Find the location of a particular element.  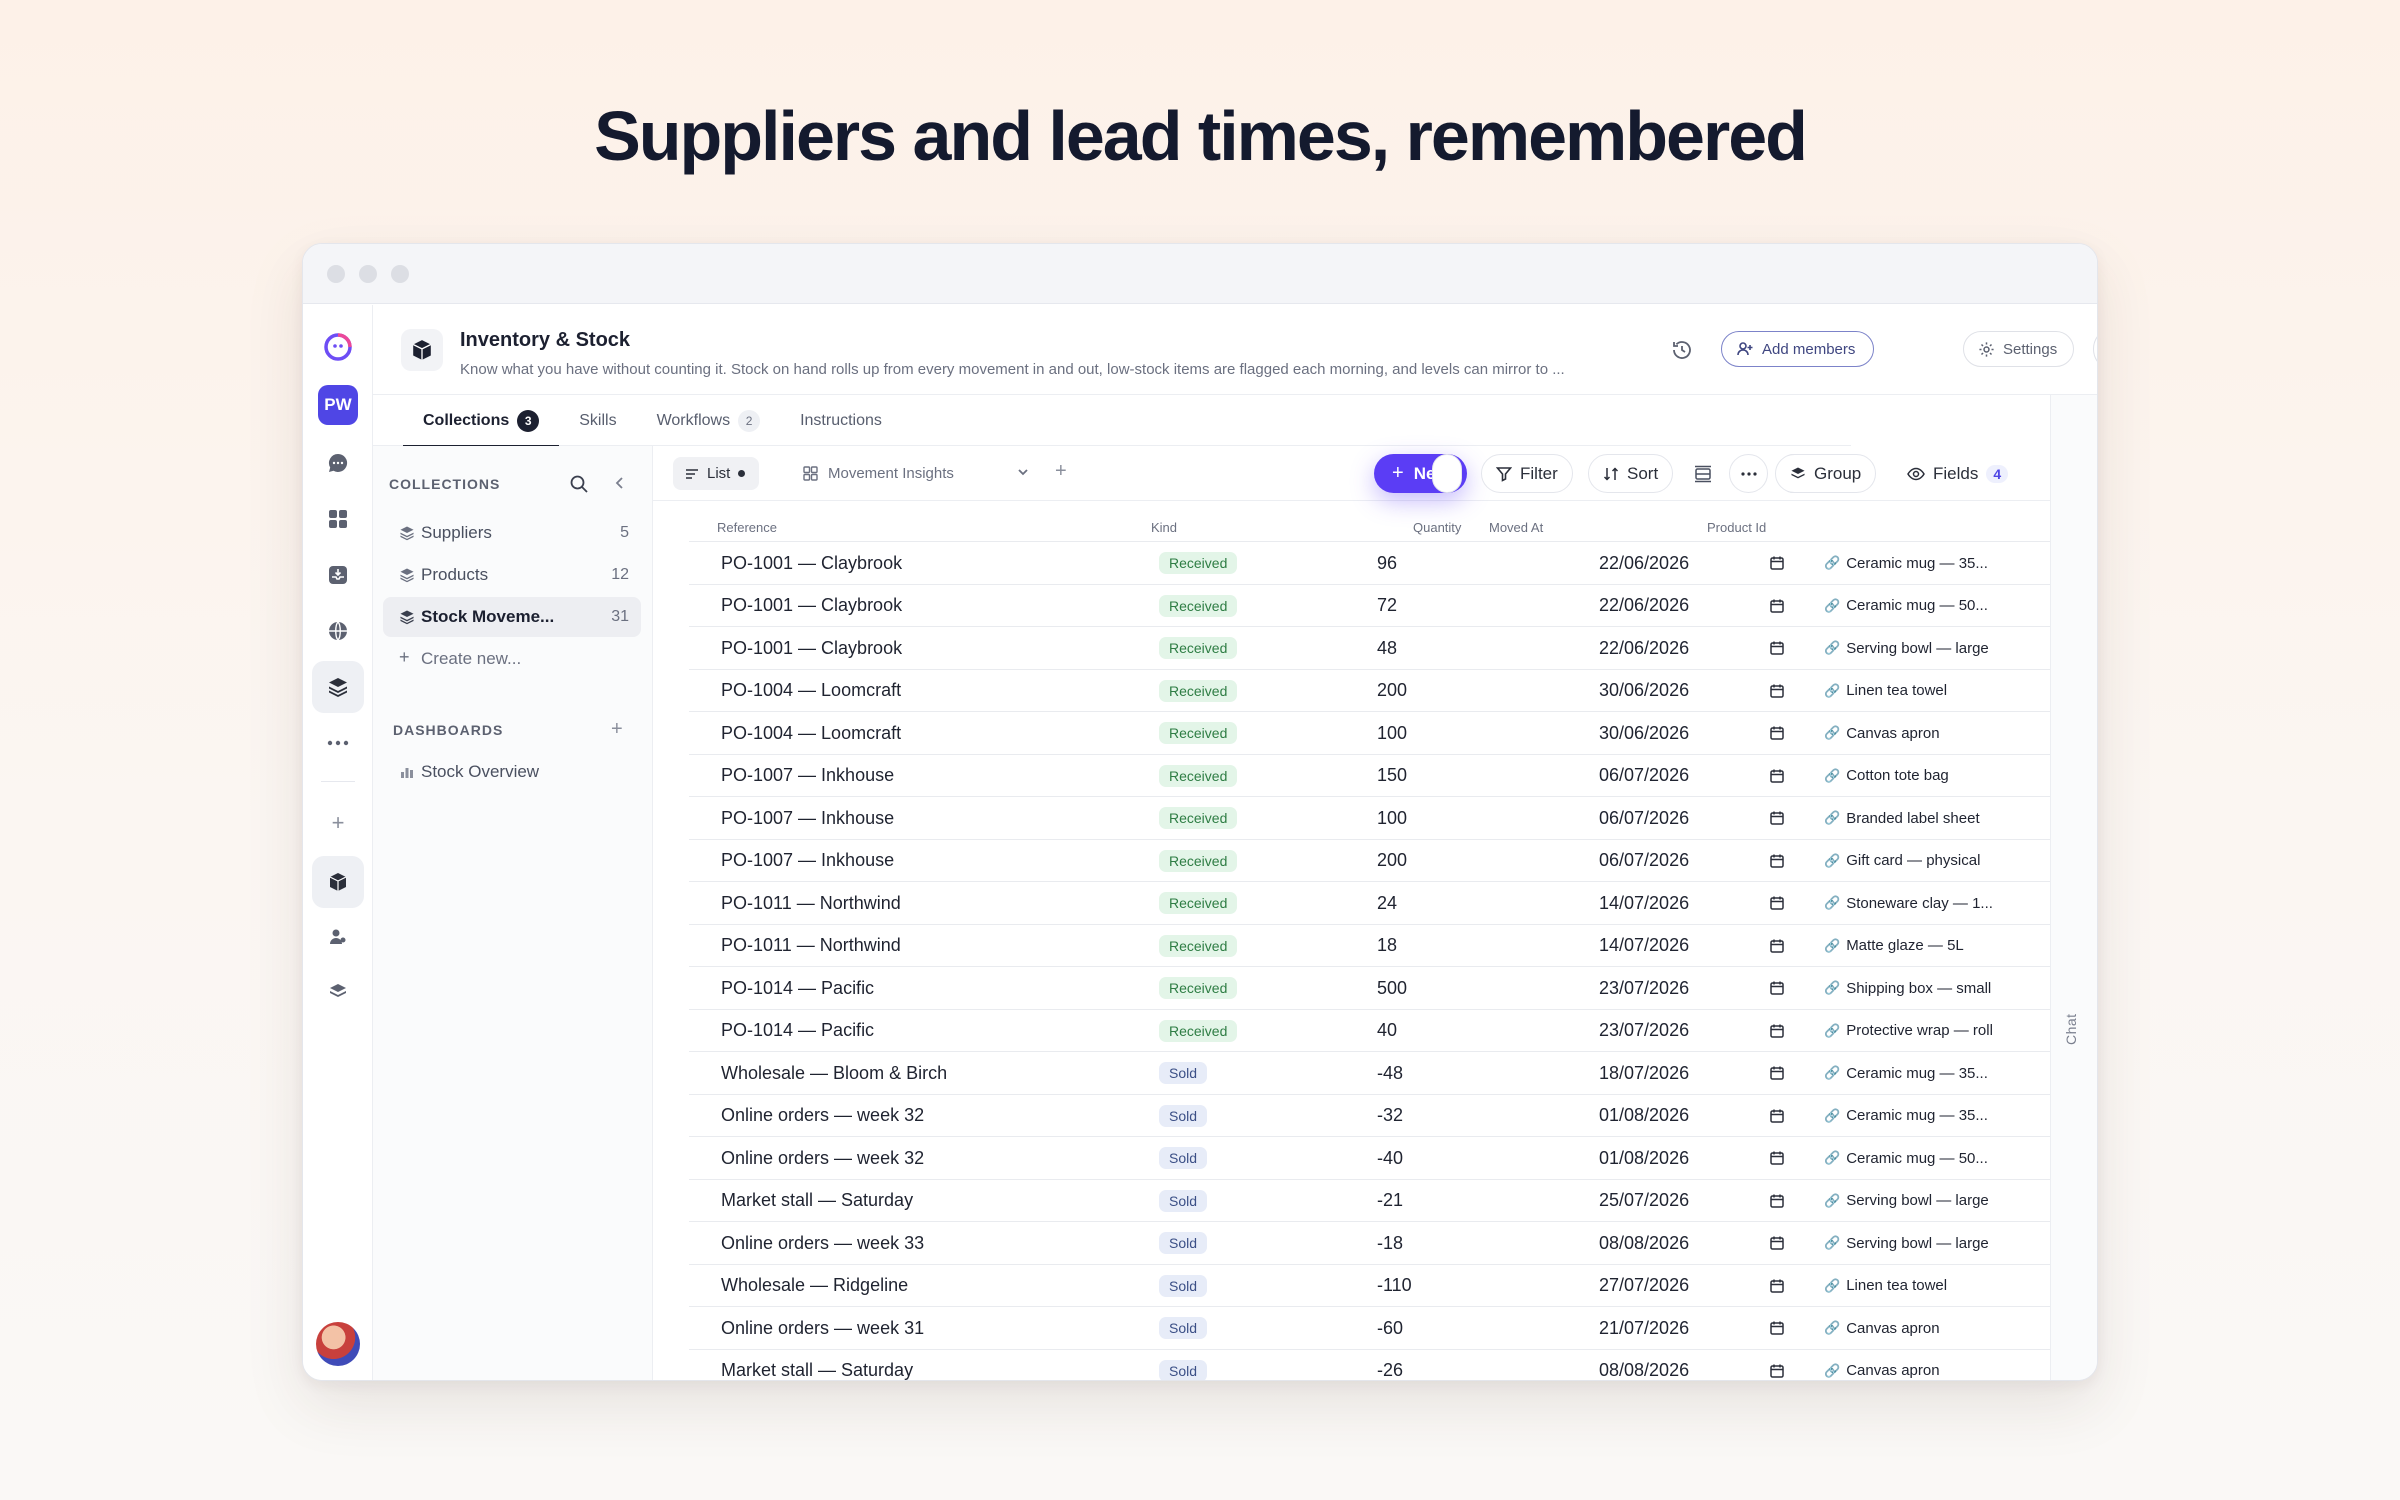

fields-button: Fields 4 is located at coordinates (1958, 473).